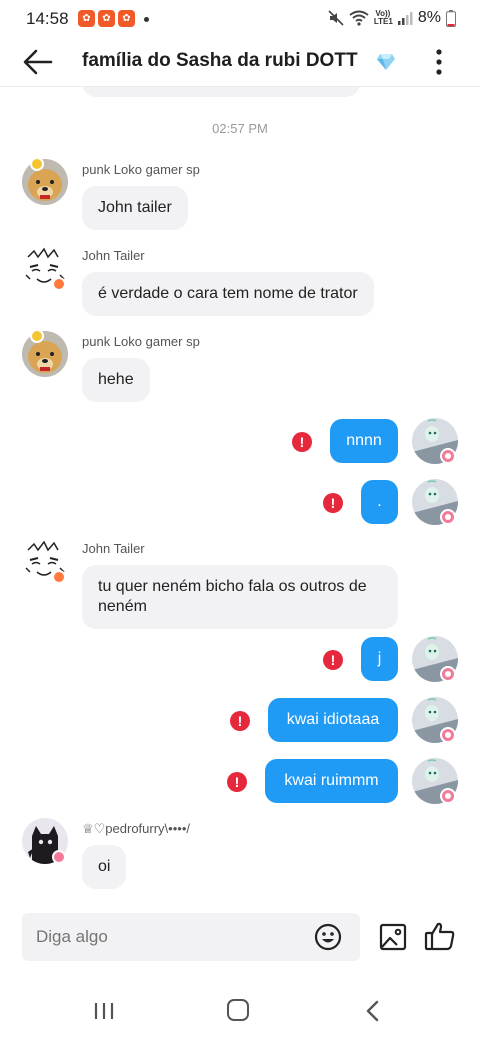 This screenshot has height=1040, width=480. Describe the element at coordinates (240, 19) in the screenshot. I see `status-bar: 14:58 ✿ ✿ ✿ Vo)) LTE1 8%` at that location.